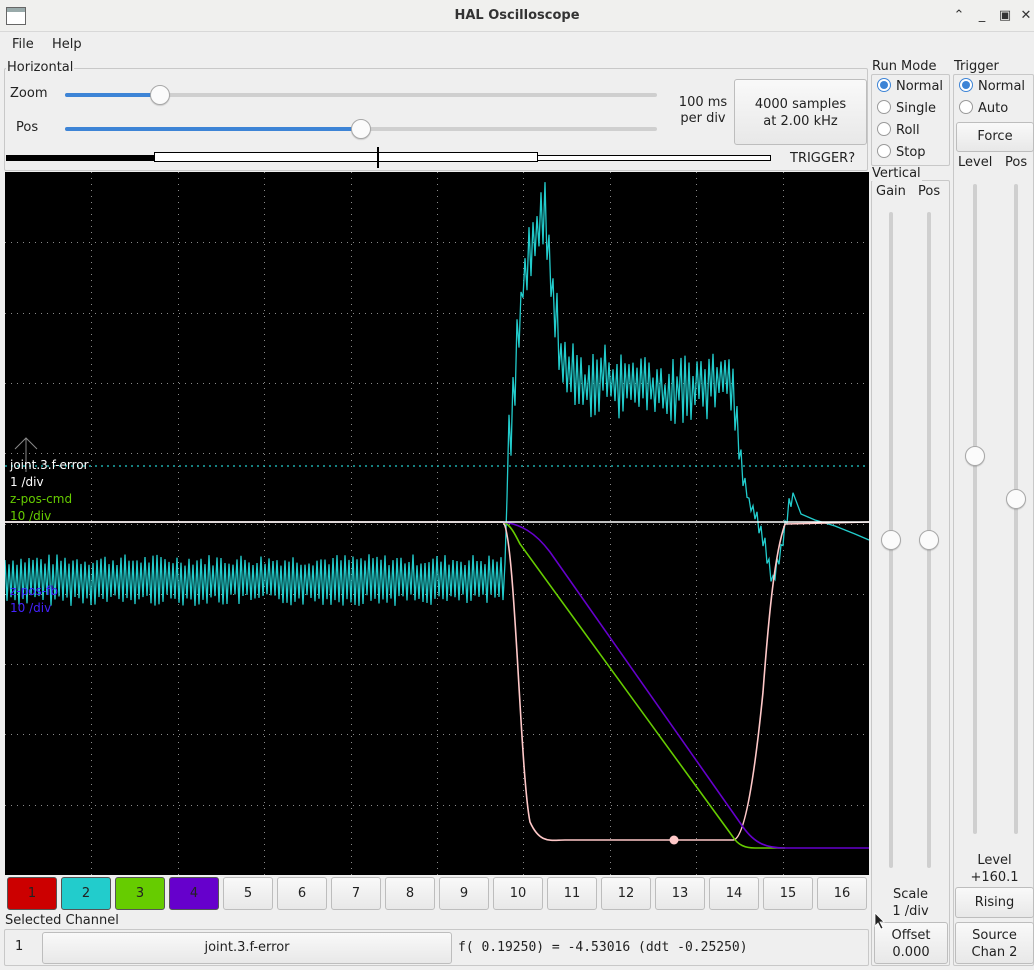 The image size is (1034, 970). I want to click on channel-button-15: 15, so click(788, 893).